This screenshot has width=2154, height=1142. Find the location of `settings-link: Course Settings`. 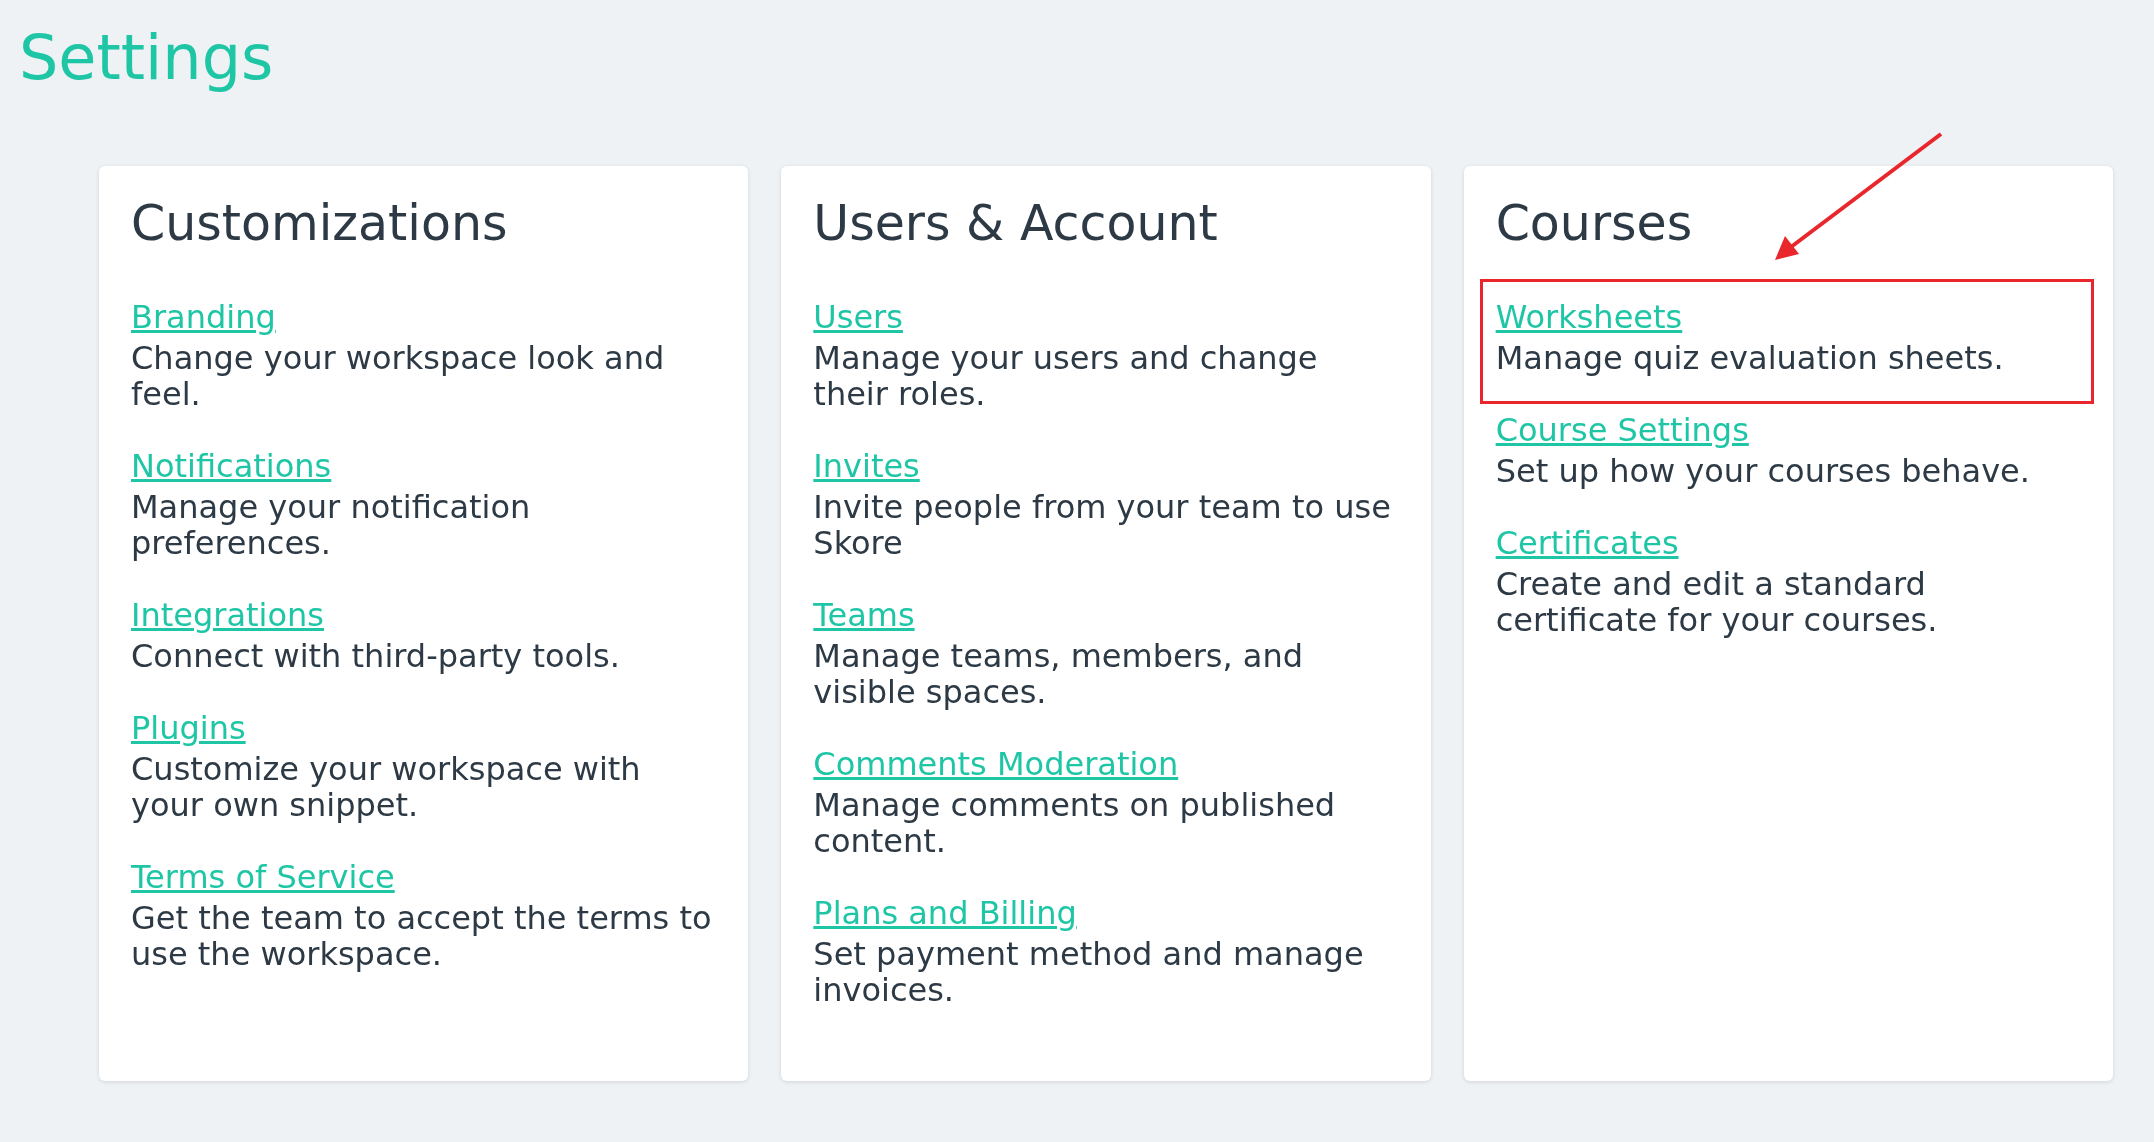

settings-link: Course Settings is located at coordinates (1622, 430).